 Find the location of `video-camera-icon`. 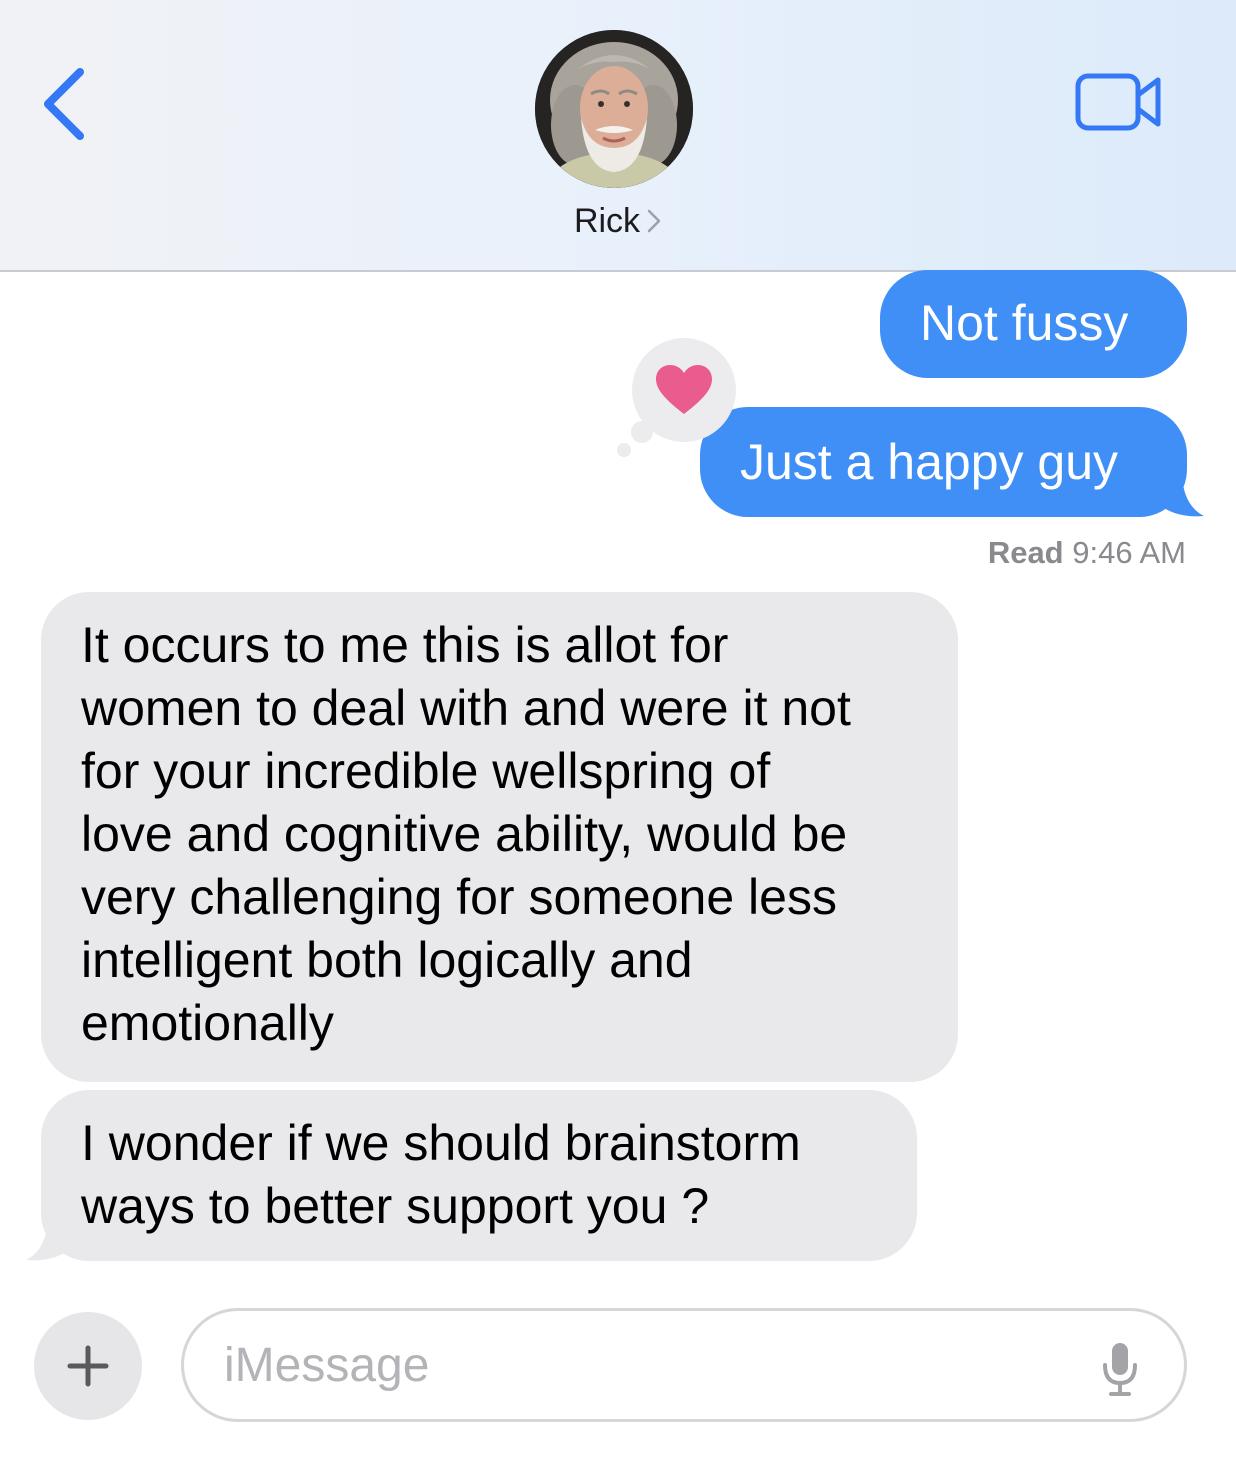

video-camera-icon is located at coordinates (1118, 102).